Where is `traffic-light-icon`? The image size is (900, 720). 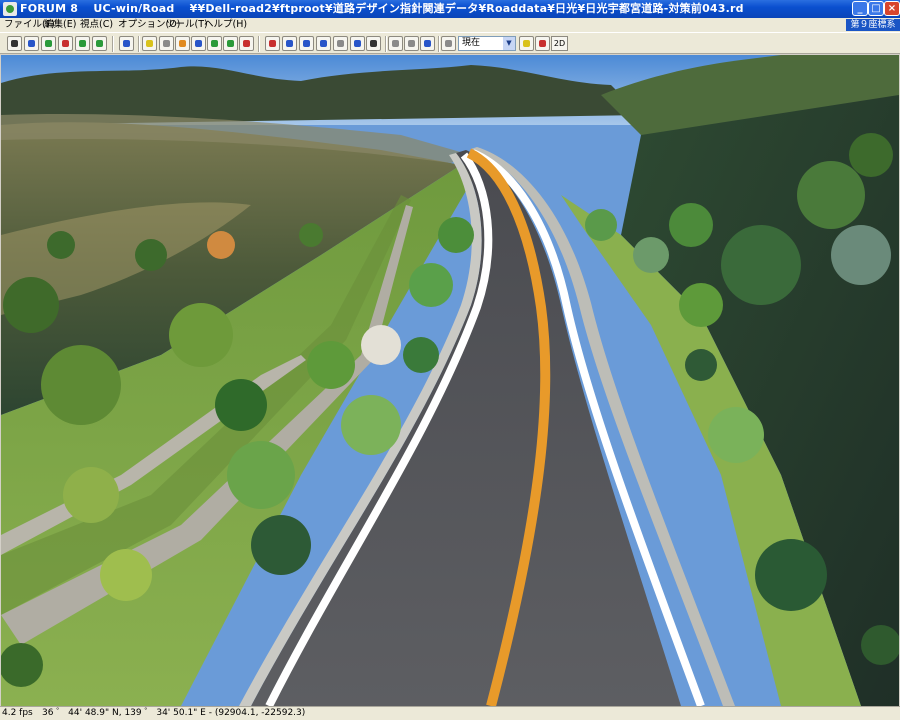
traffic-light-icon is located at coordinates (526, 43).